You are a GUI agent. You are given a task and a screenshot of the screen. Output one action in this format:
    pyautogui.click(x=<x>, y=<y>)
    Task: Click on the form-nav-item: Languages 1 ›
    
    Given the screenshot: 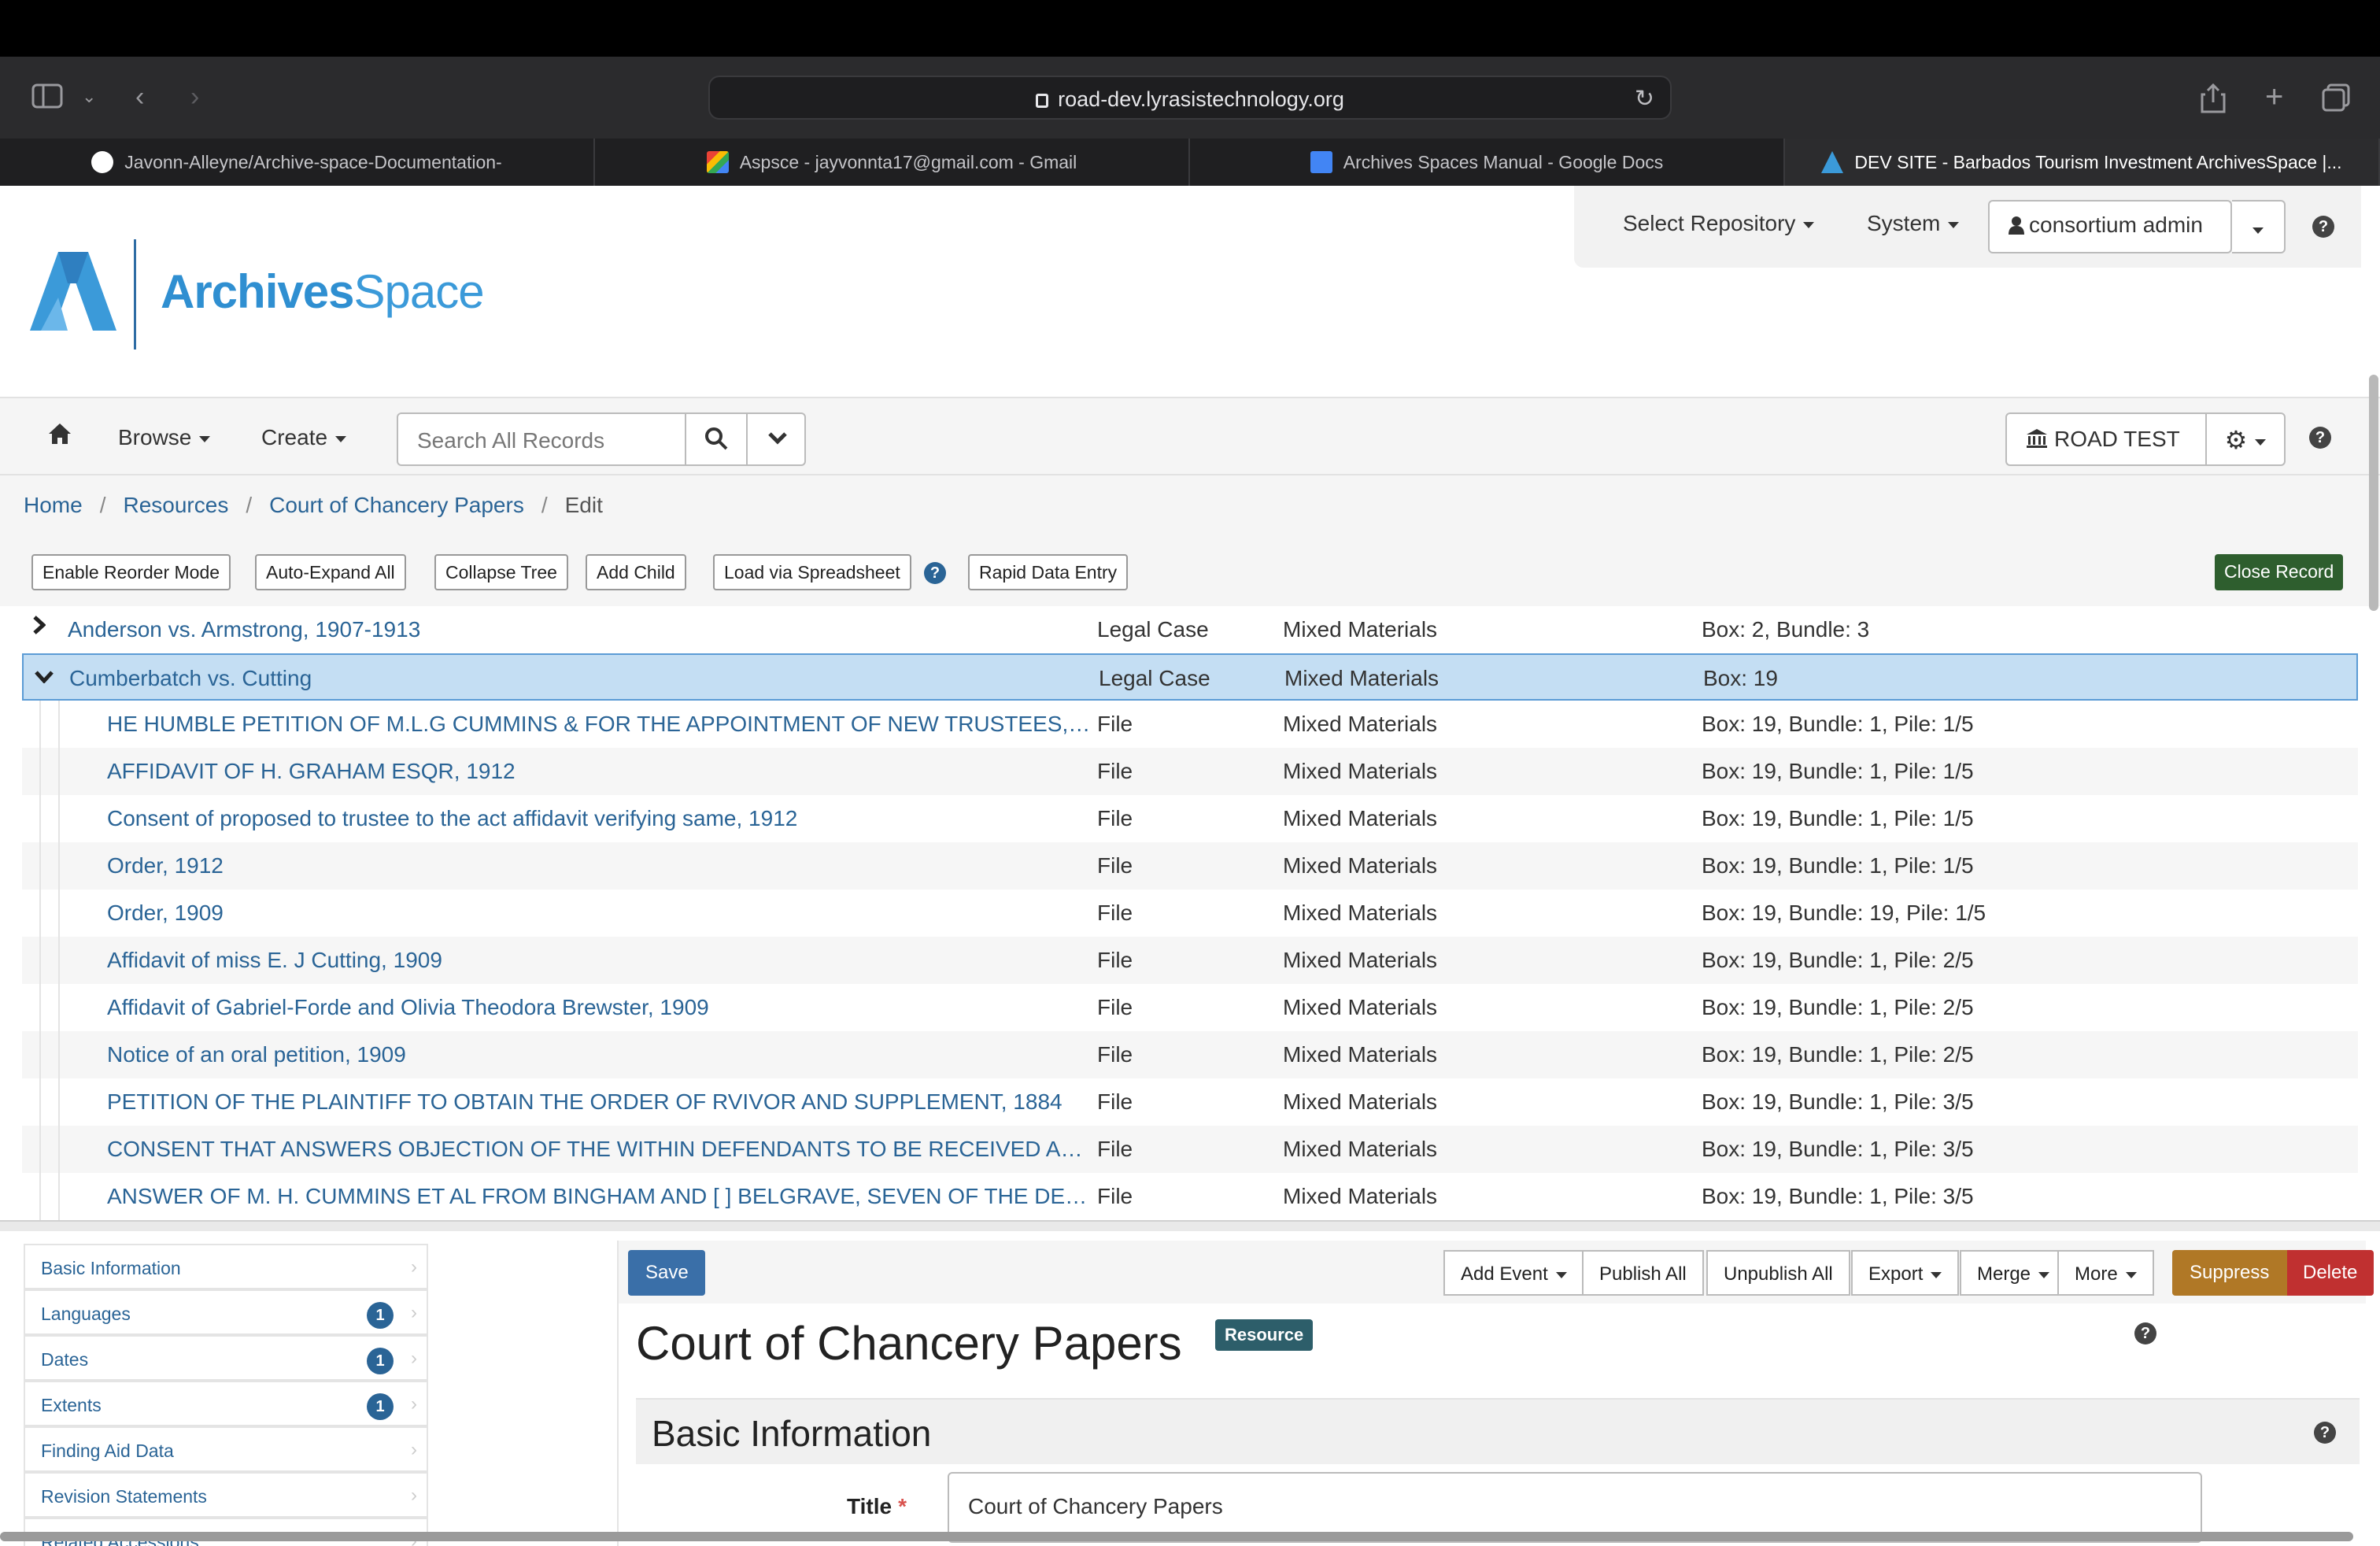 What is the action you would take?
    pyautogui.click(x=226, y=1312)
    